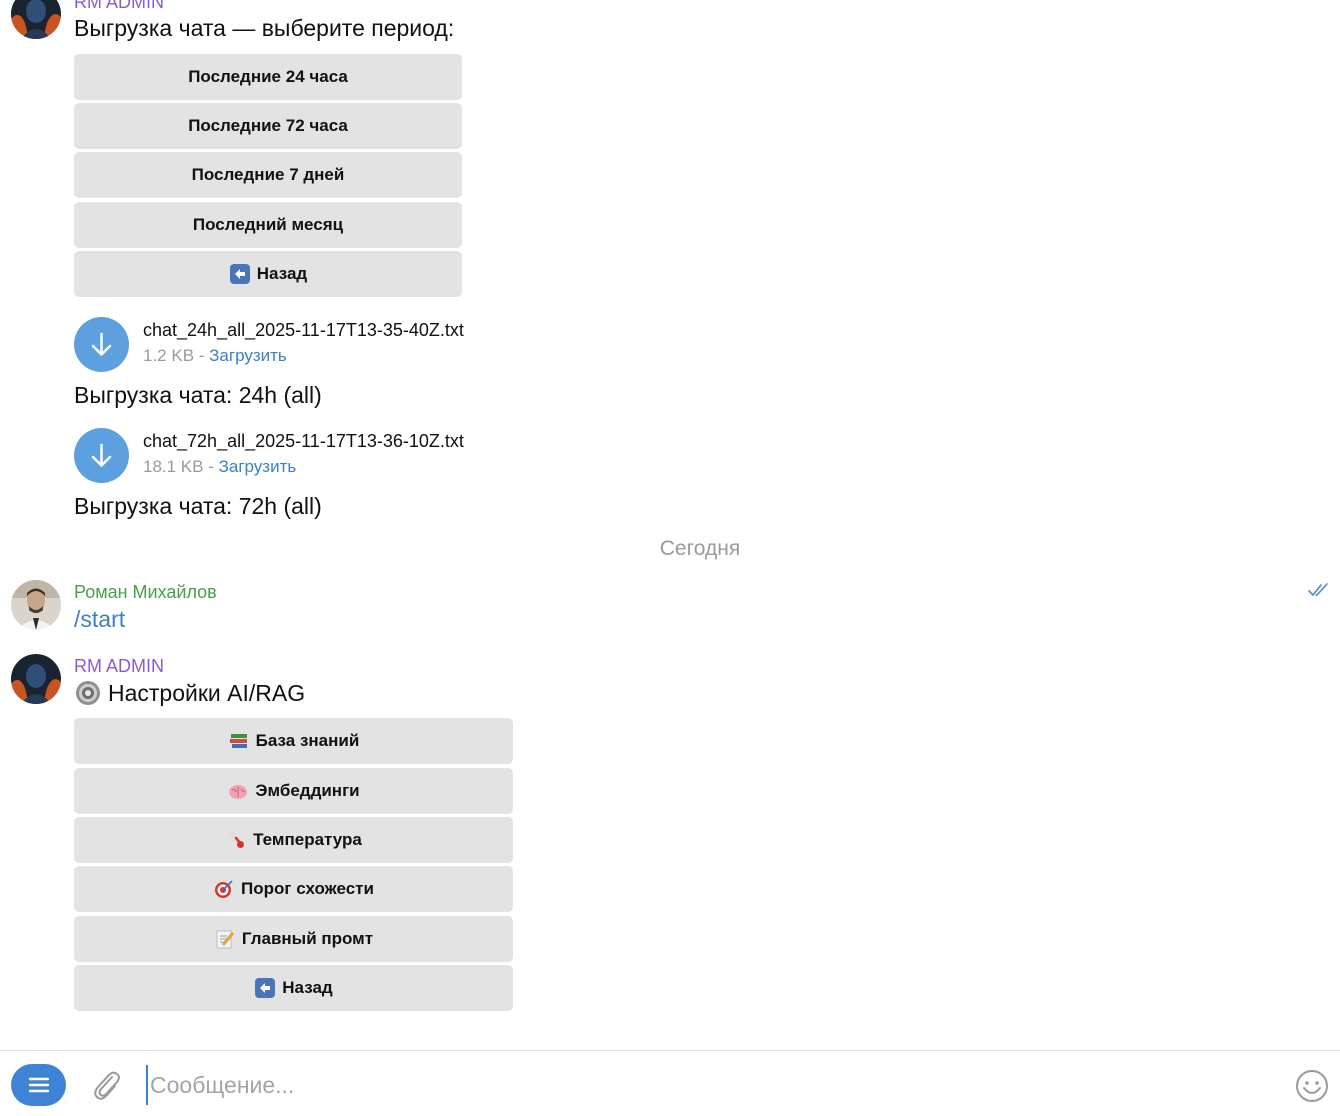 This screenshot has width=1340, height=1116. Describe the element at coordinates (198, 395) in the screenshot. I see `file-caption: Выгрузка чата: 24h (all)` at that location.